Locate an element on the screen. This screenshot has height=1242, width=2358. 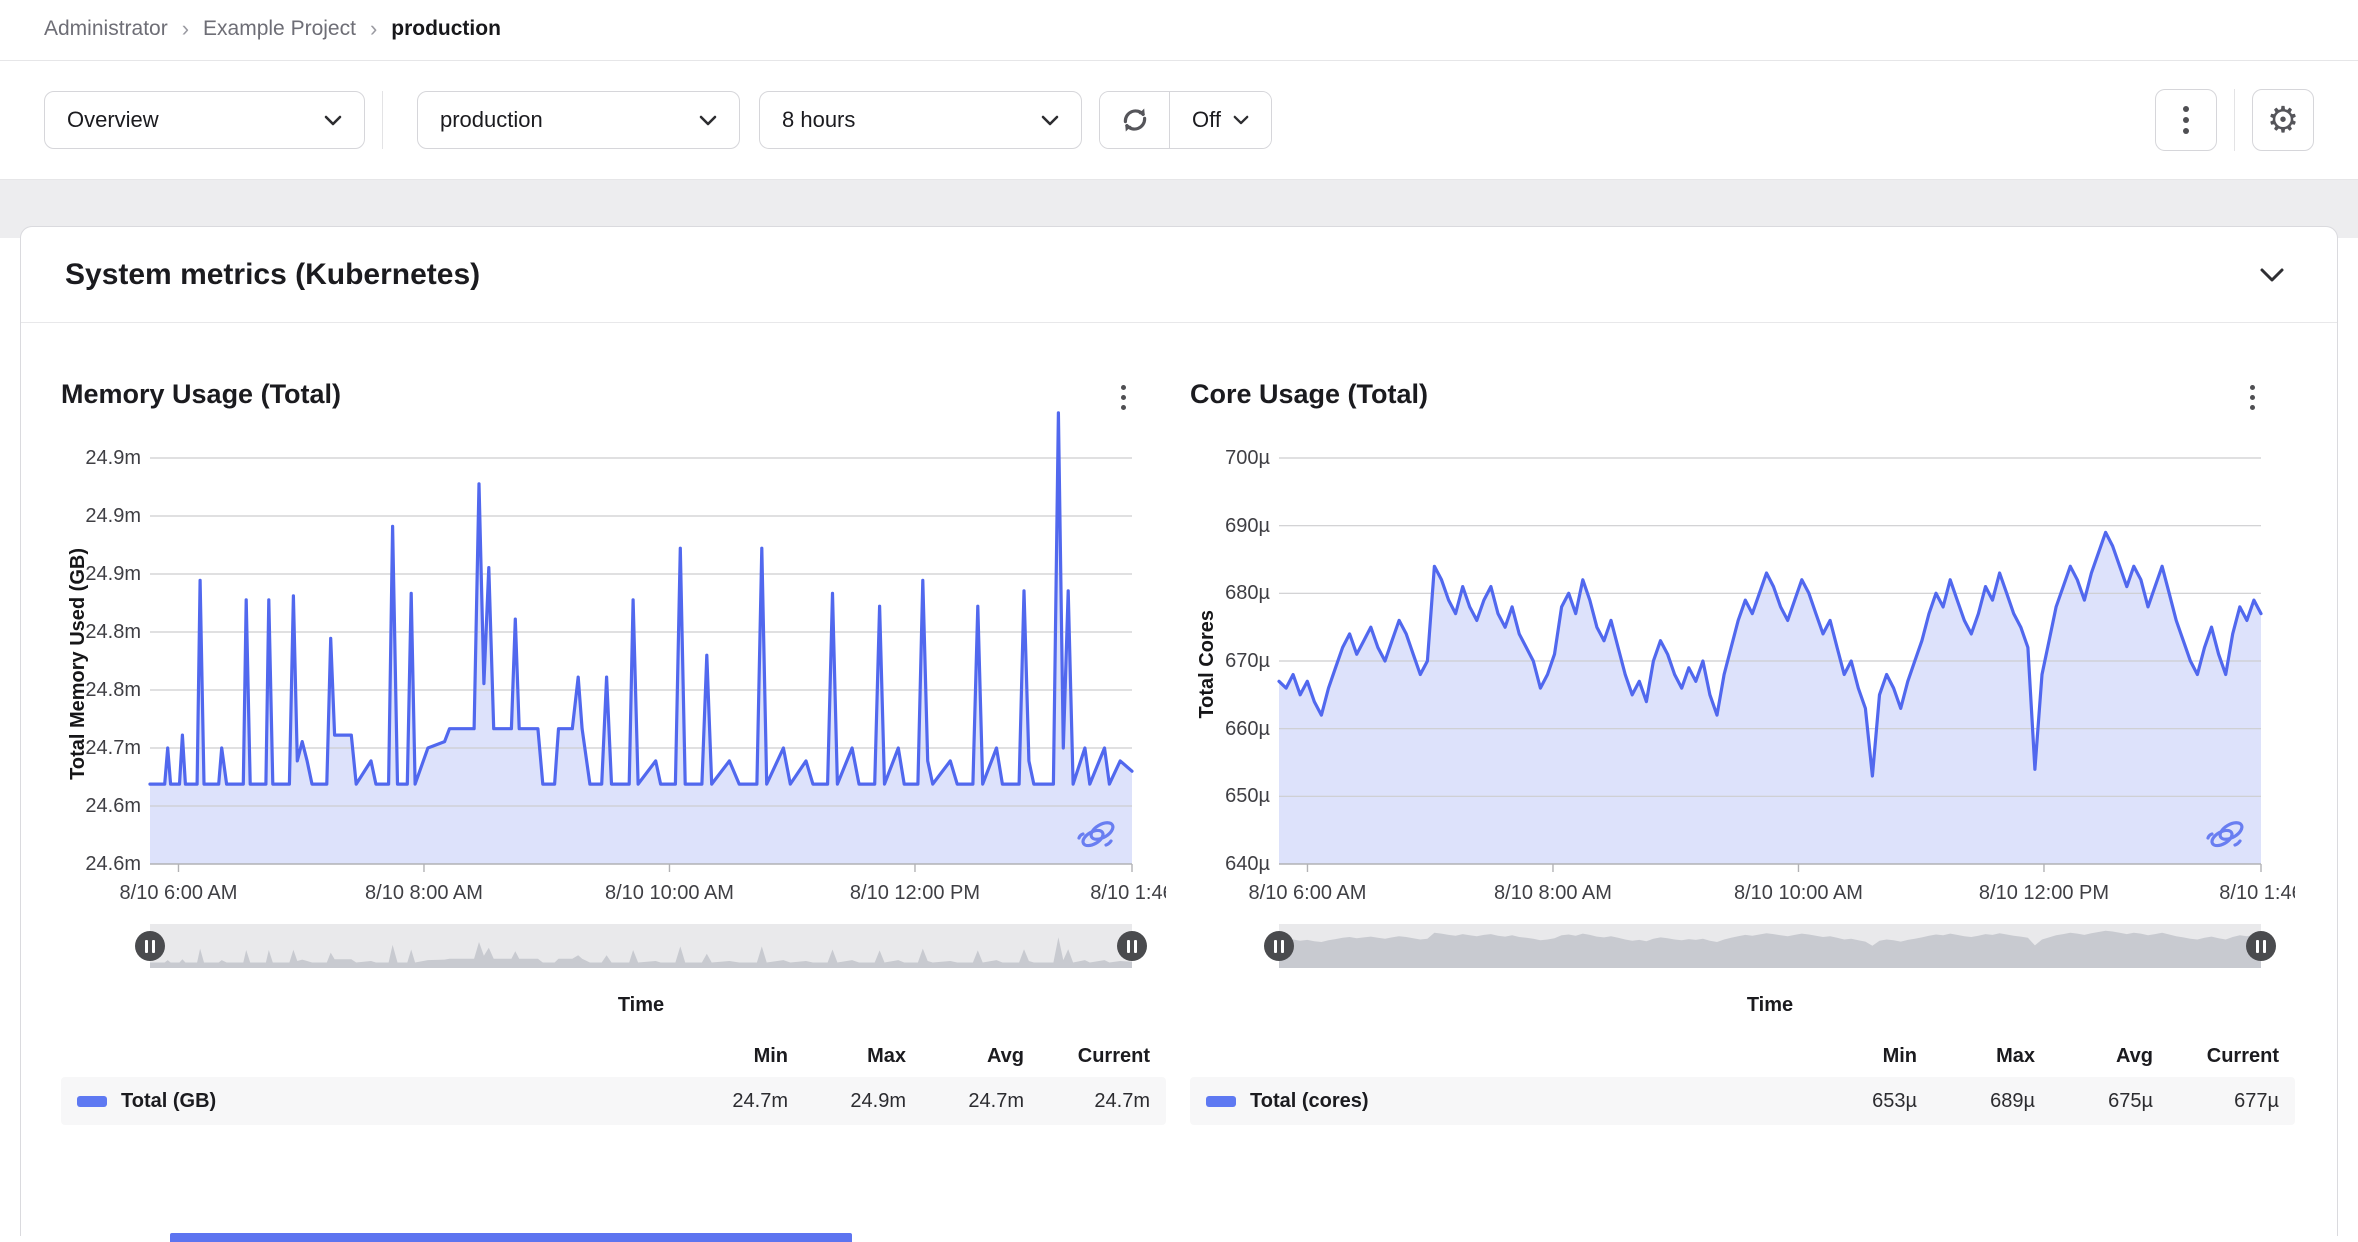
toolbar: Overview production 8 hours Off ⚙ is located at coordinates (1179, 120).